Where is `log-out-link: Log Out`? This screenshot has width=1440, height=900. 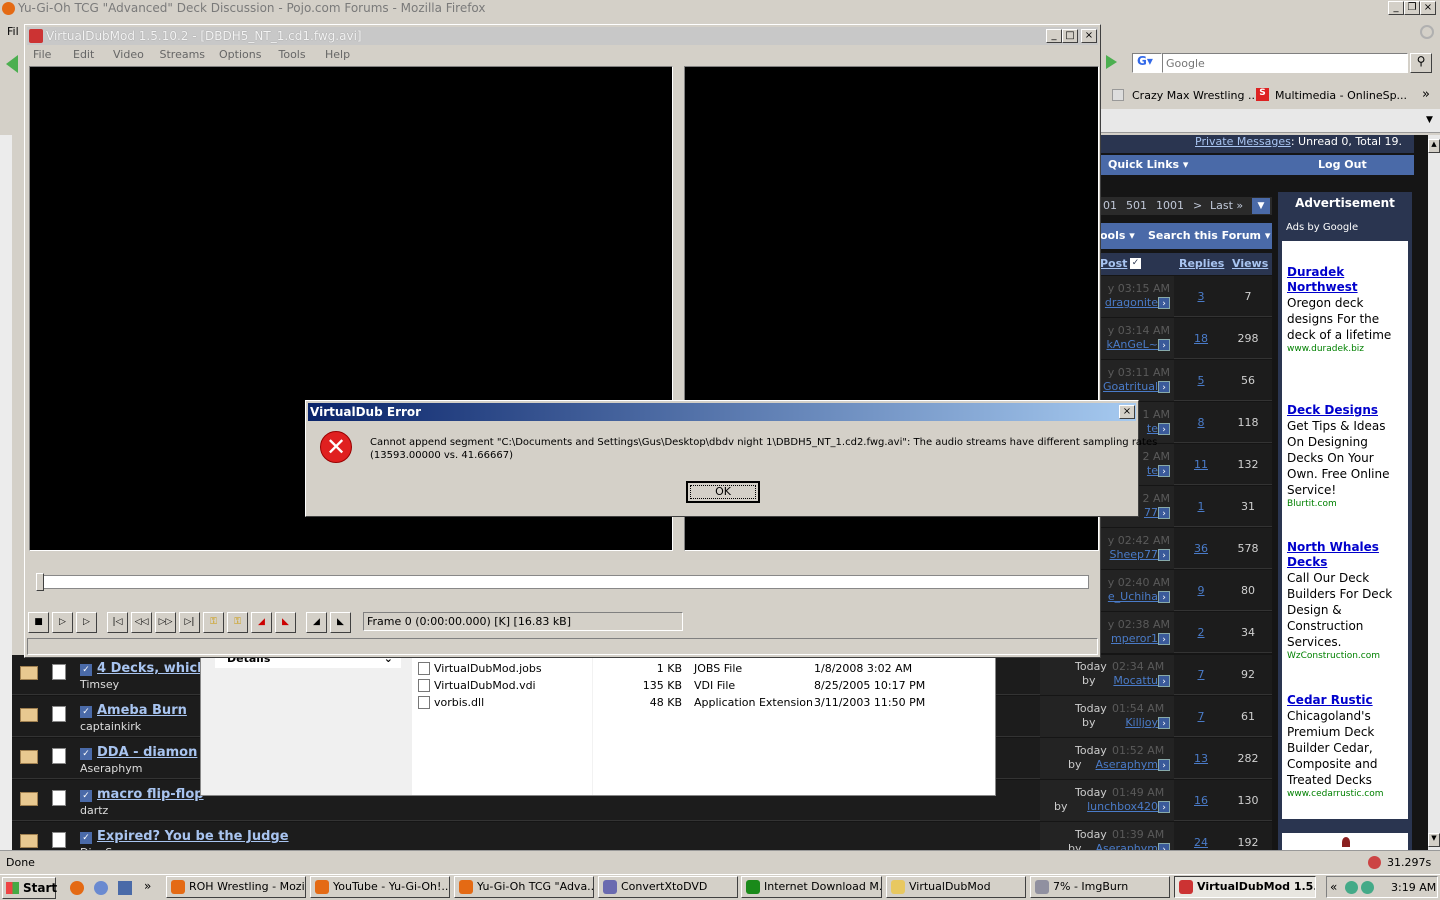
log-out-link: Log Out is located at coordinates (1342, 164).